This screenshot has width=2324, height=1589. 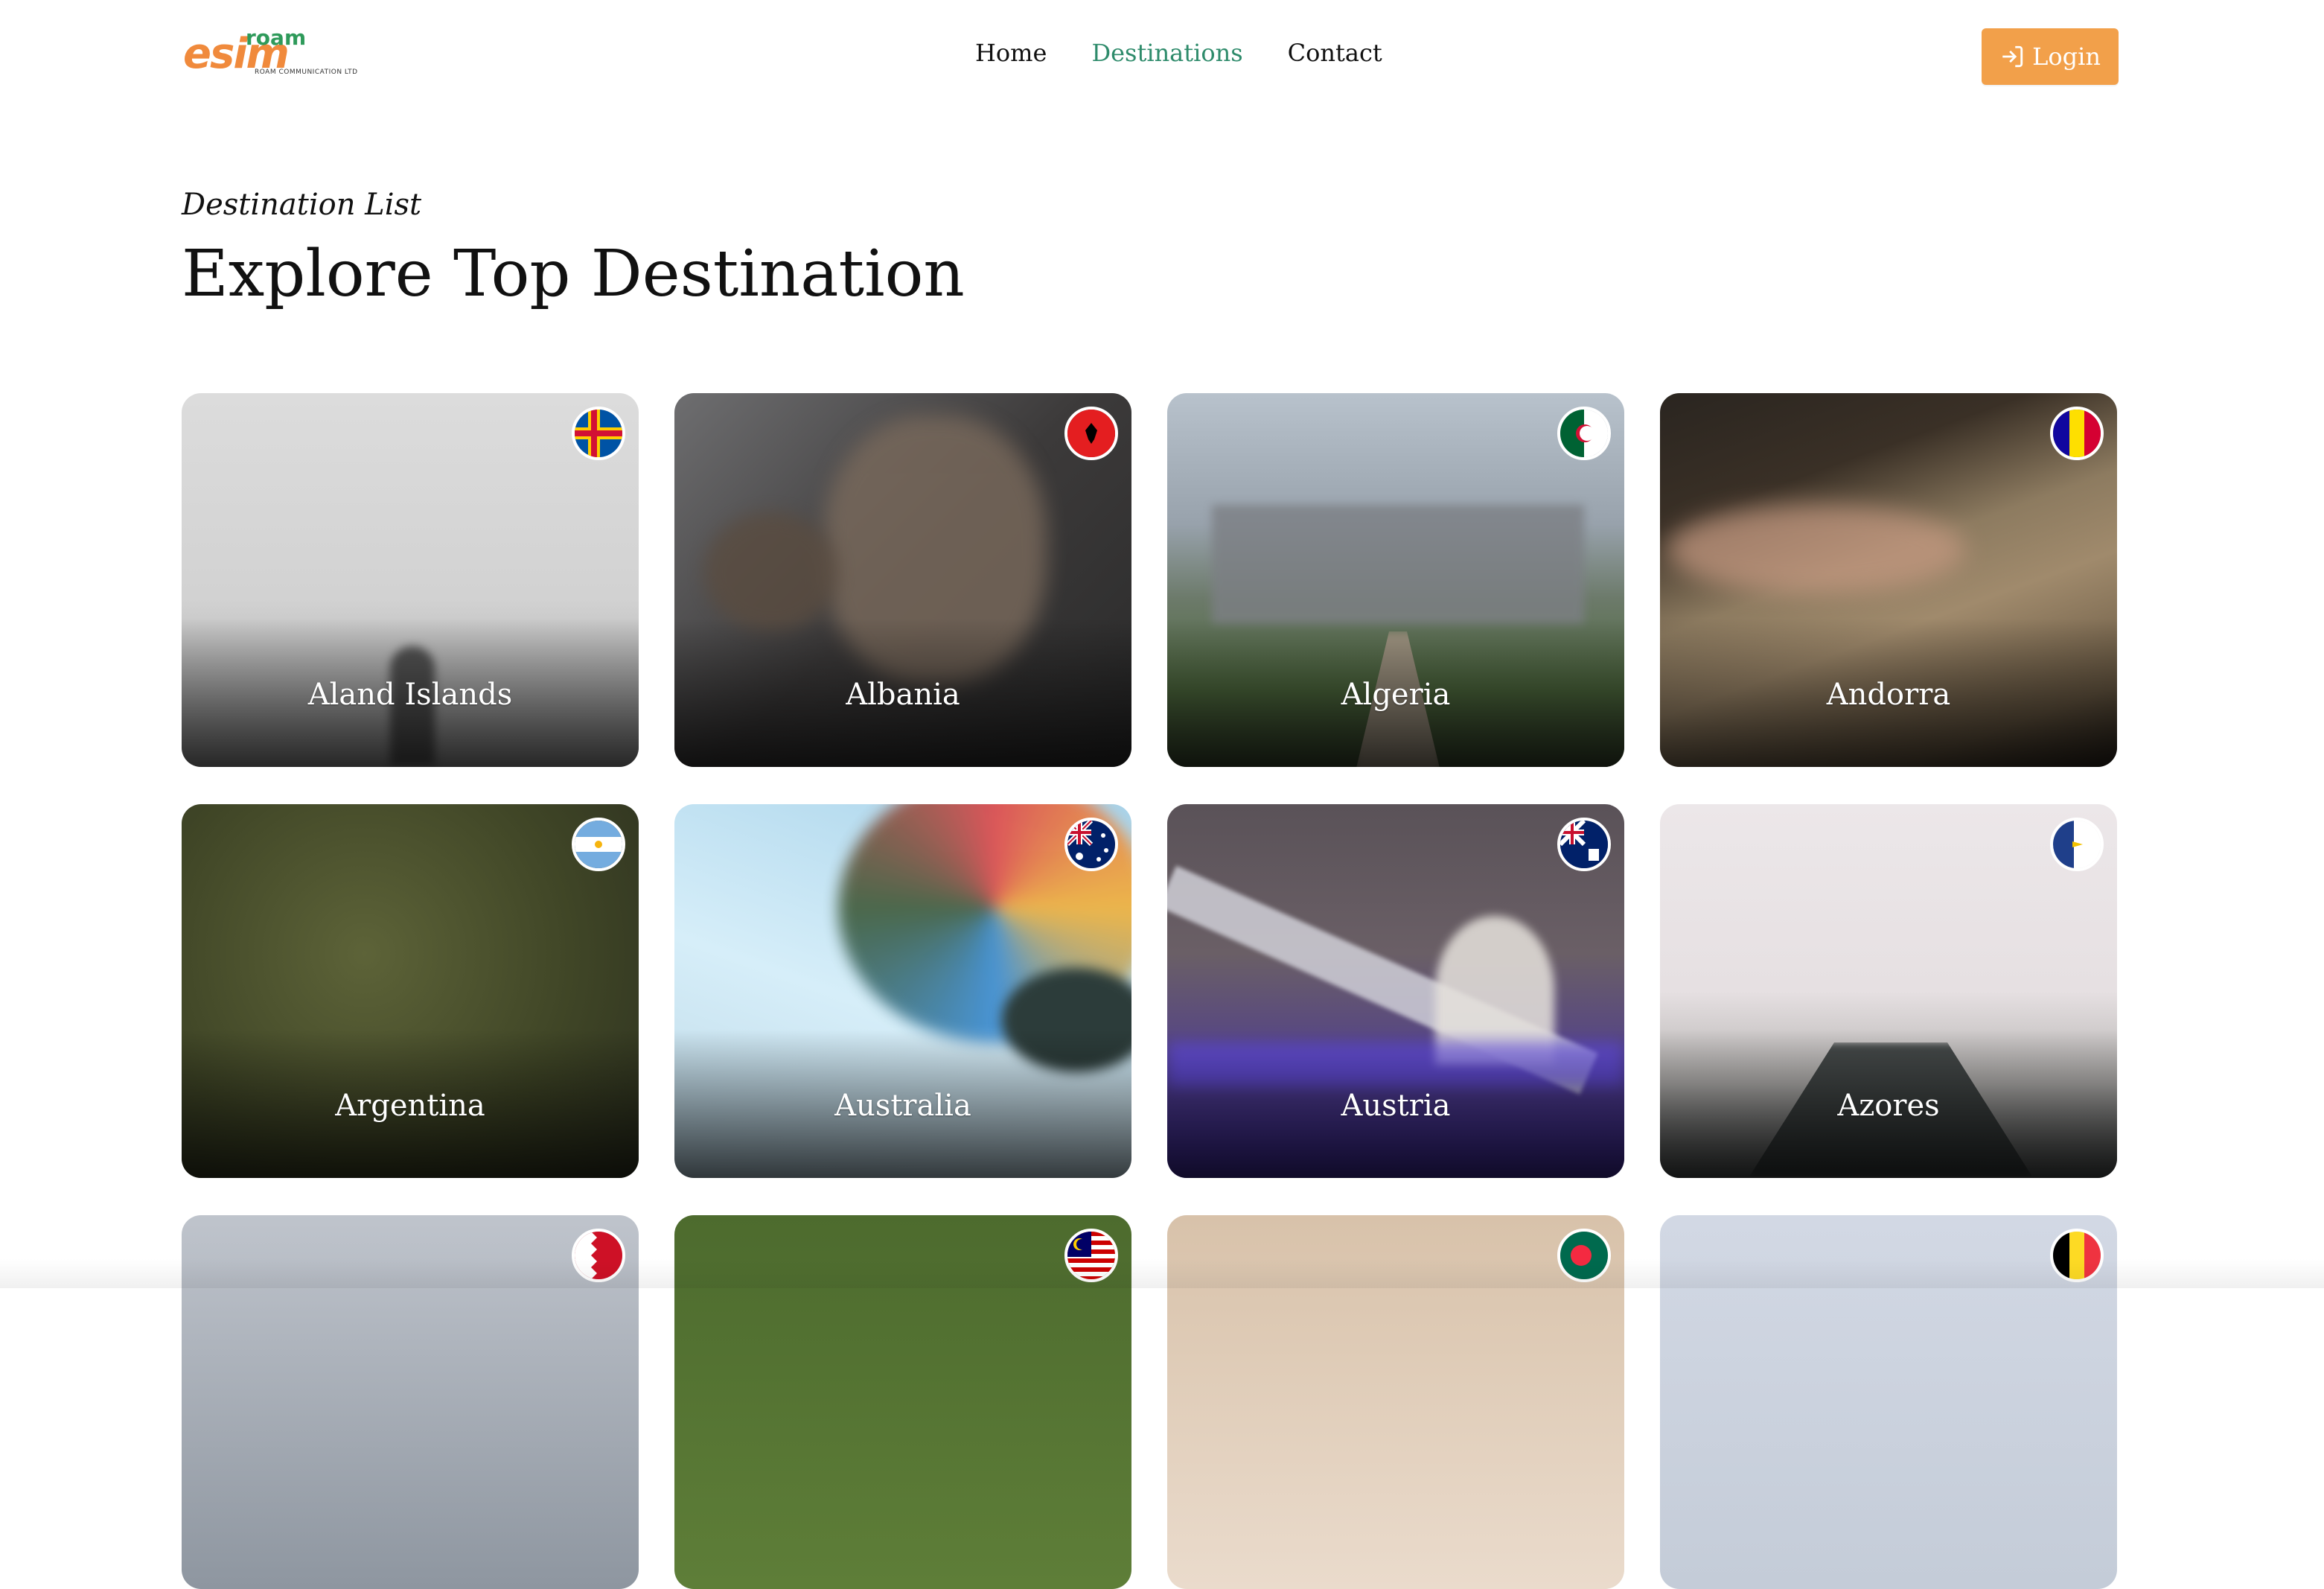 I want to click on login-icon, so click(x=2013, y=57).